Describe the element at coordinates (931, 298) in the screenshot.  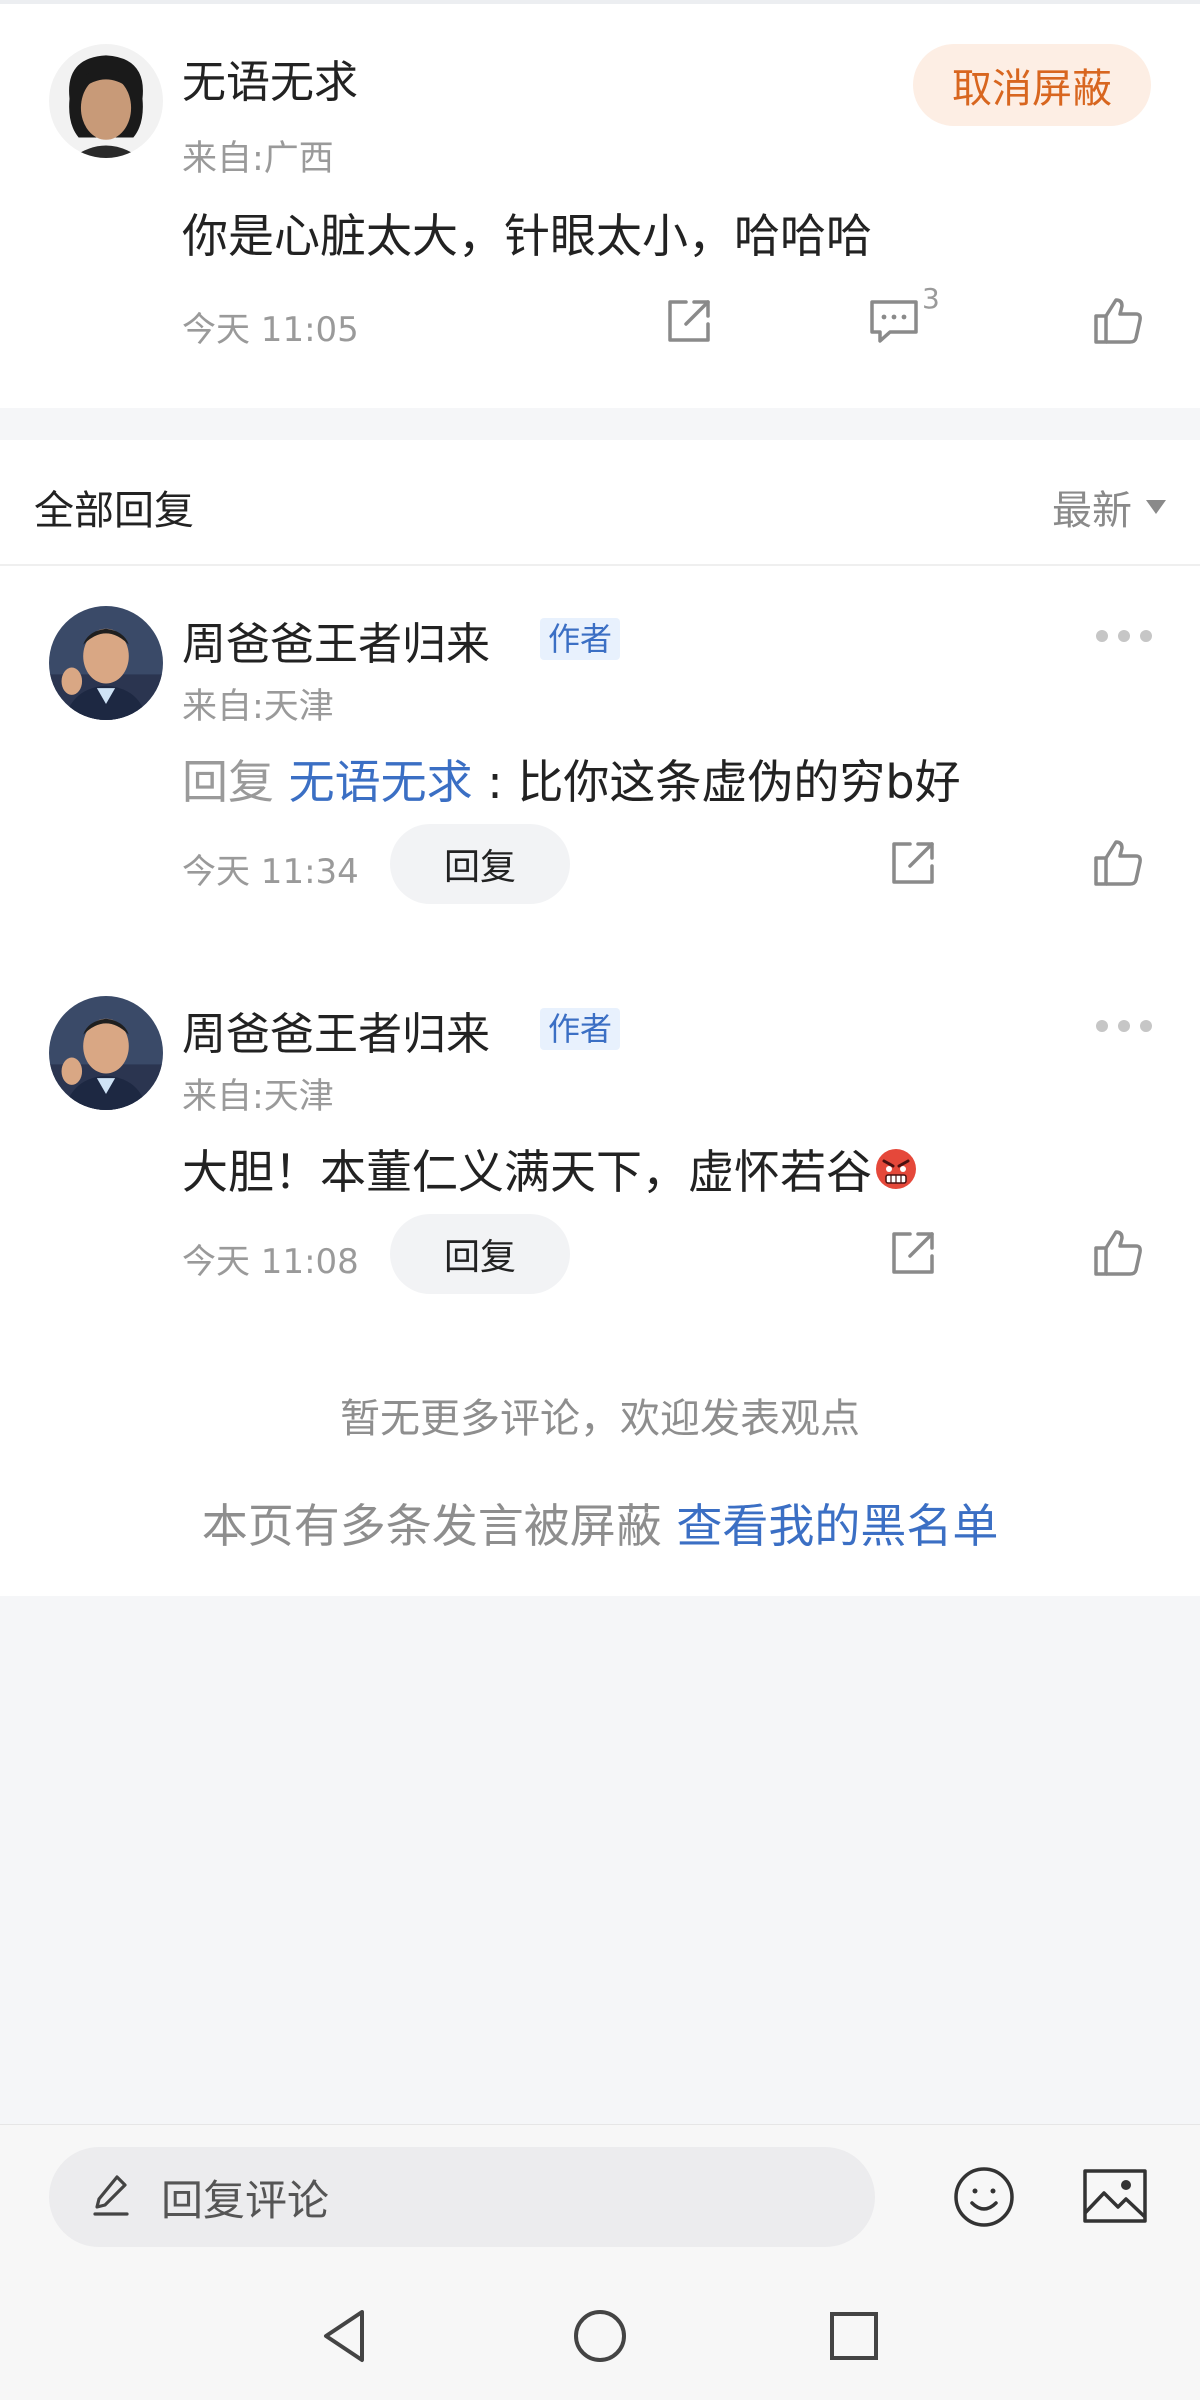
I see `reply-count: 3` at that location.